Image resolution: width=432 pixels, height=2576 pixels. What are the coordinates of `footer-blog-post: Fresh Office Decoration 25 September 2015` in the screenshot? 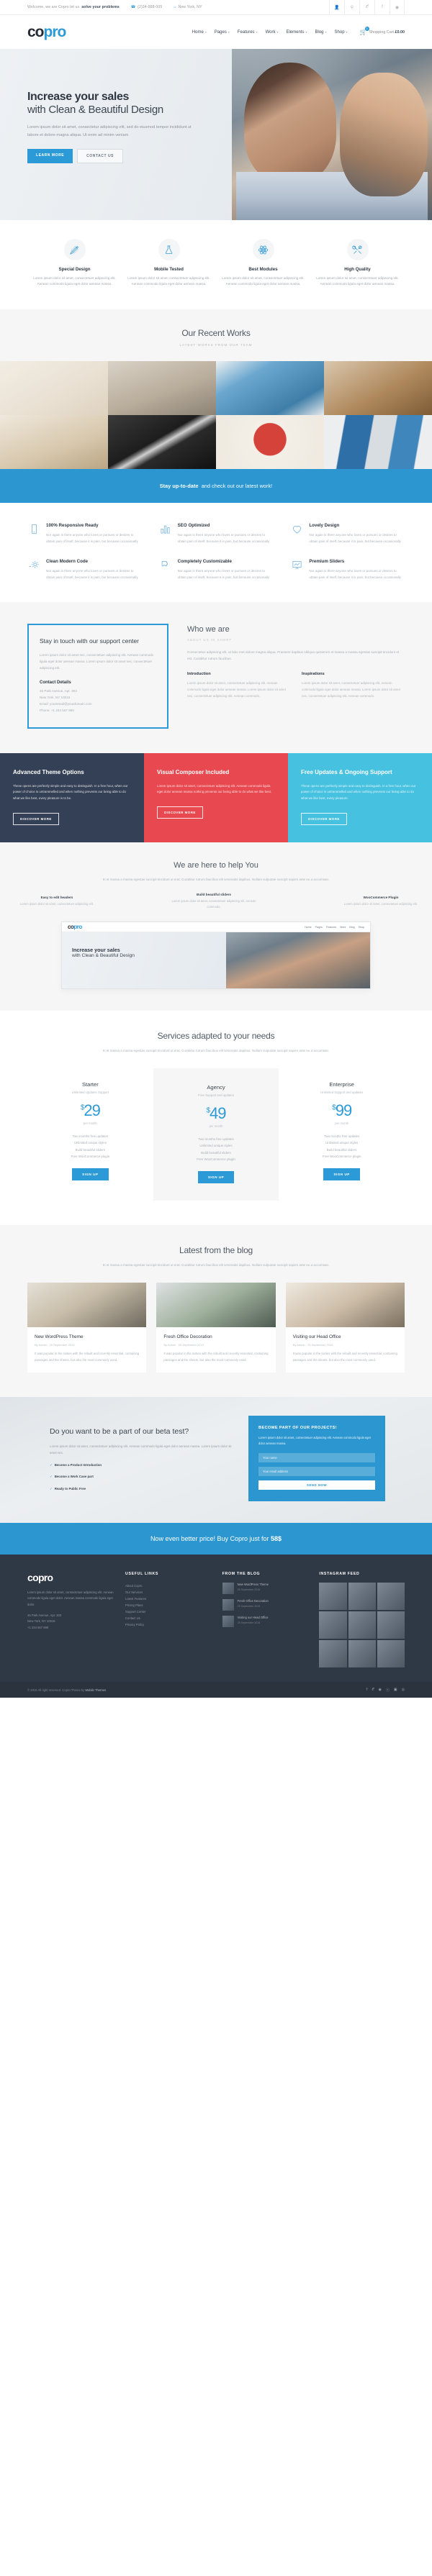 It's located at (265, 1604).